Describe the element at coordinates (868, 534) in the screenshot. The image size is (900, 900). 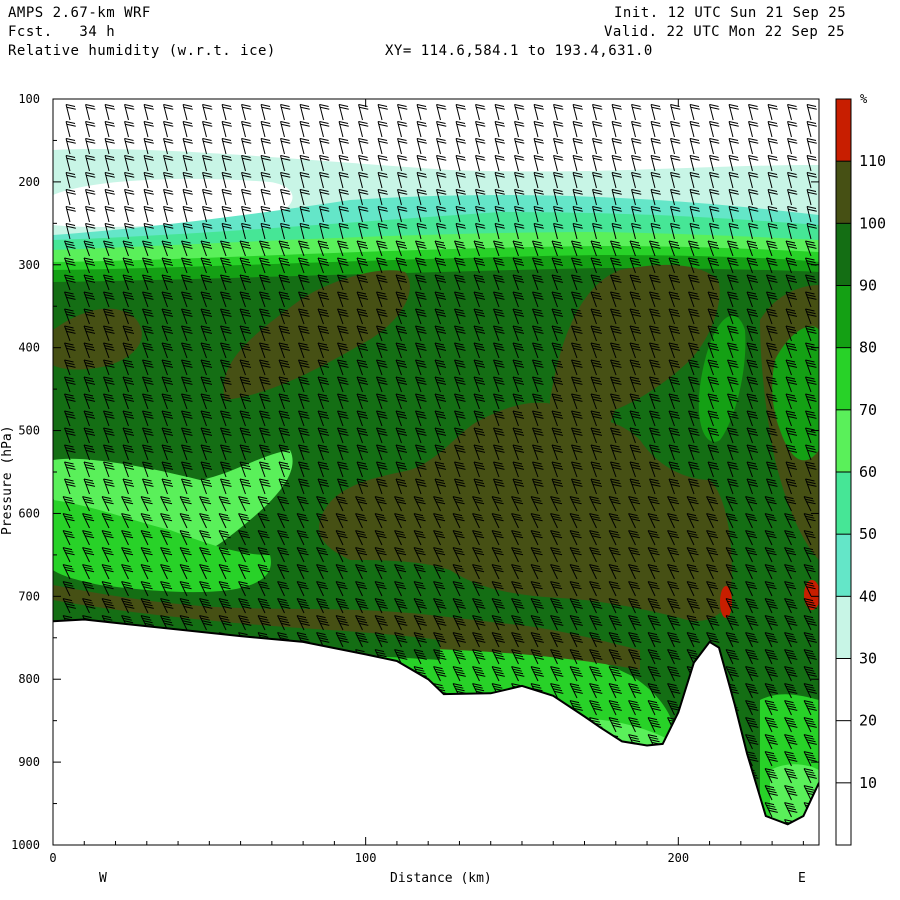
I see `colorbar-label: 50` at that location.